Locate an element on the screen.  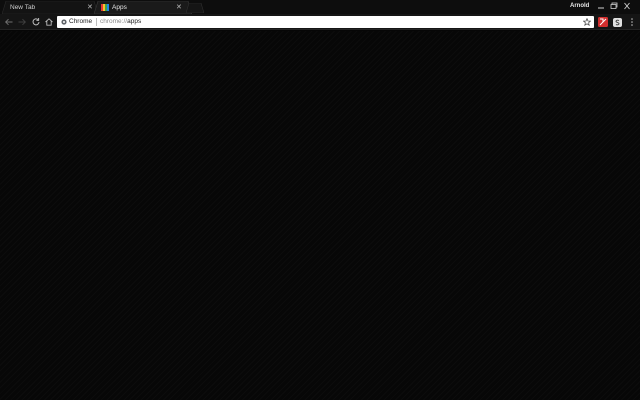
extension-badge-icon is located at coordinates (617, 22).